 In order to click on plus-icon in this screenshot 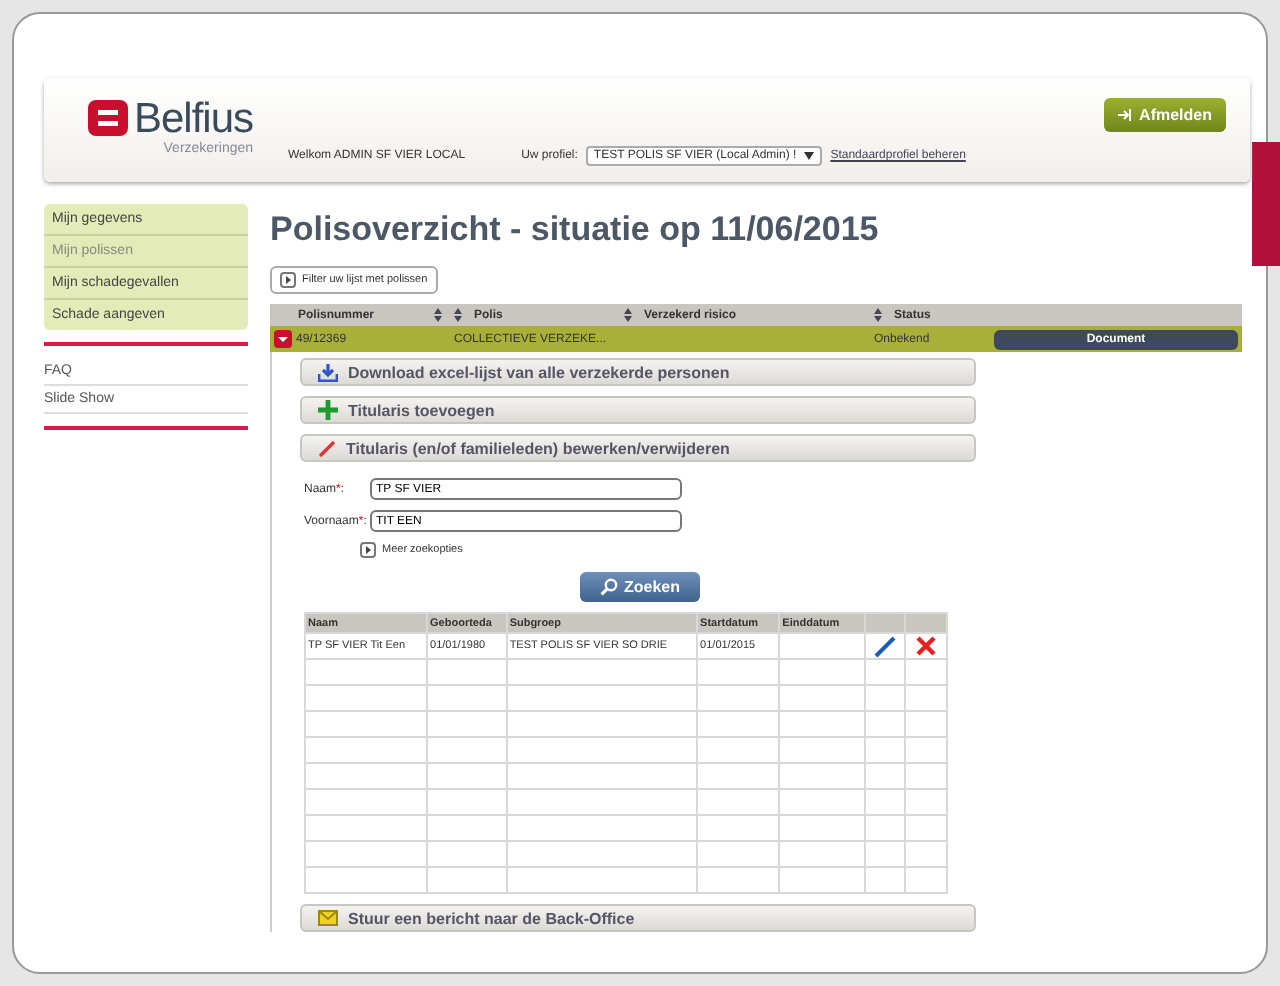, I will do `click(328, 410)`.